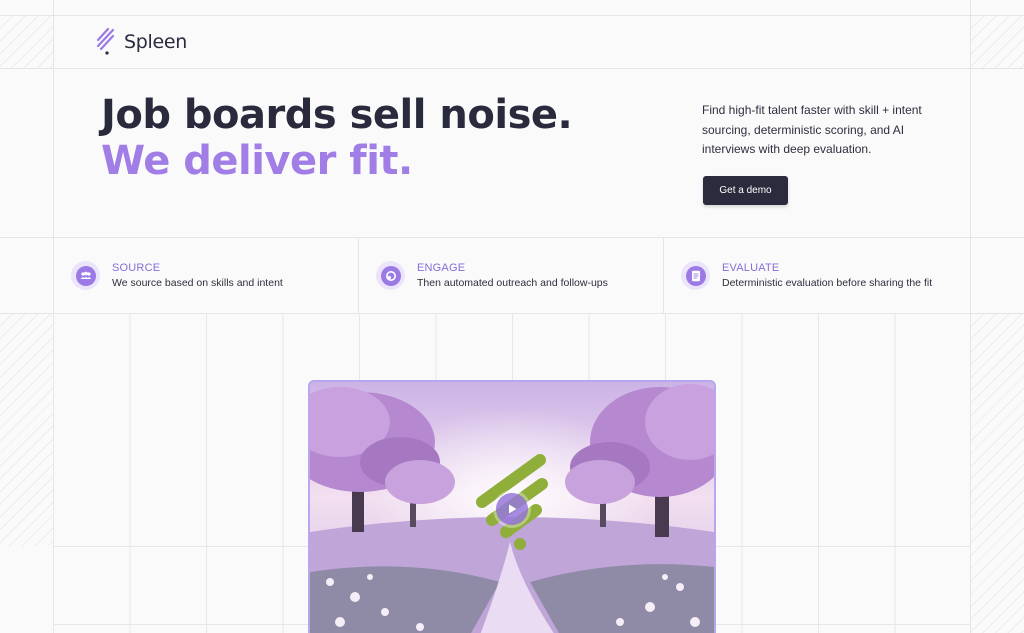 Image resolution: width=1024 pixels, height=633 pixels. I want to click on hero-title-line1: Job boards sell noise., so click(337, 115).